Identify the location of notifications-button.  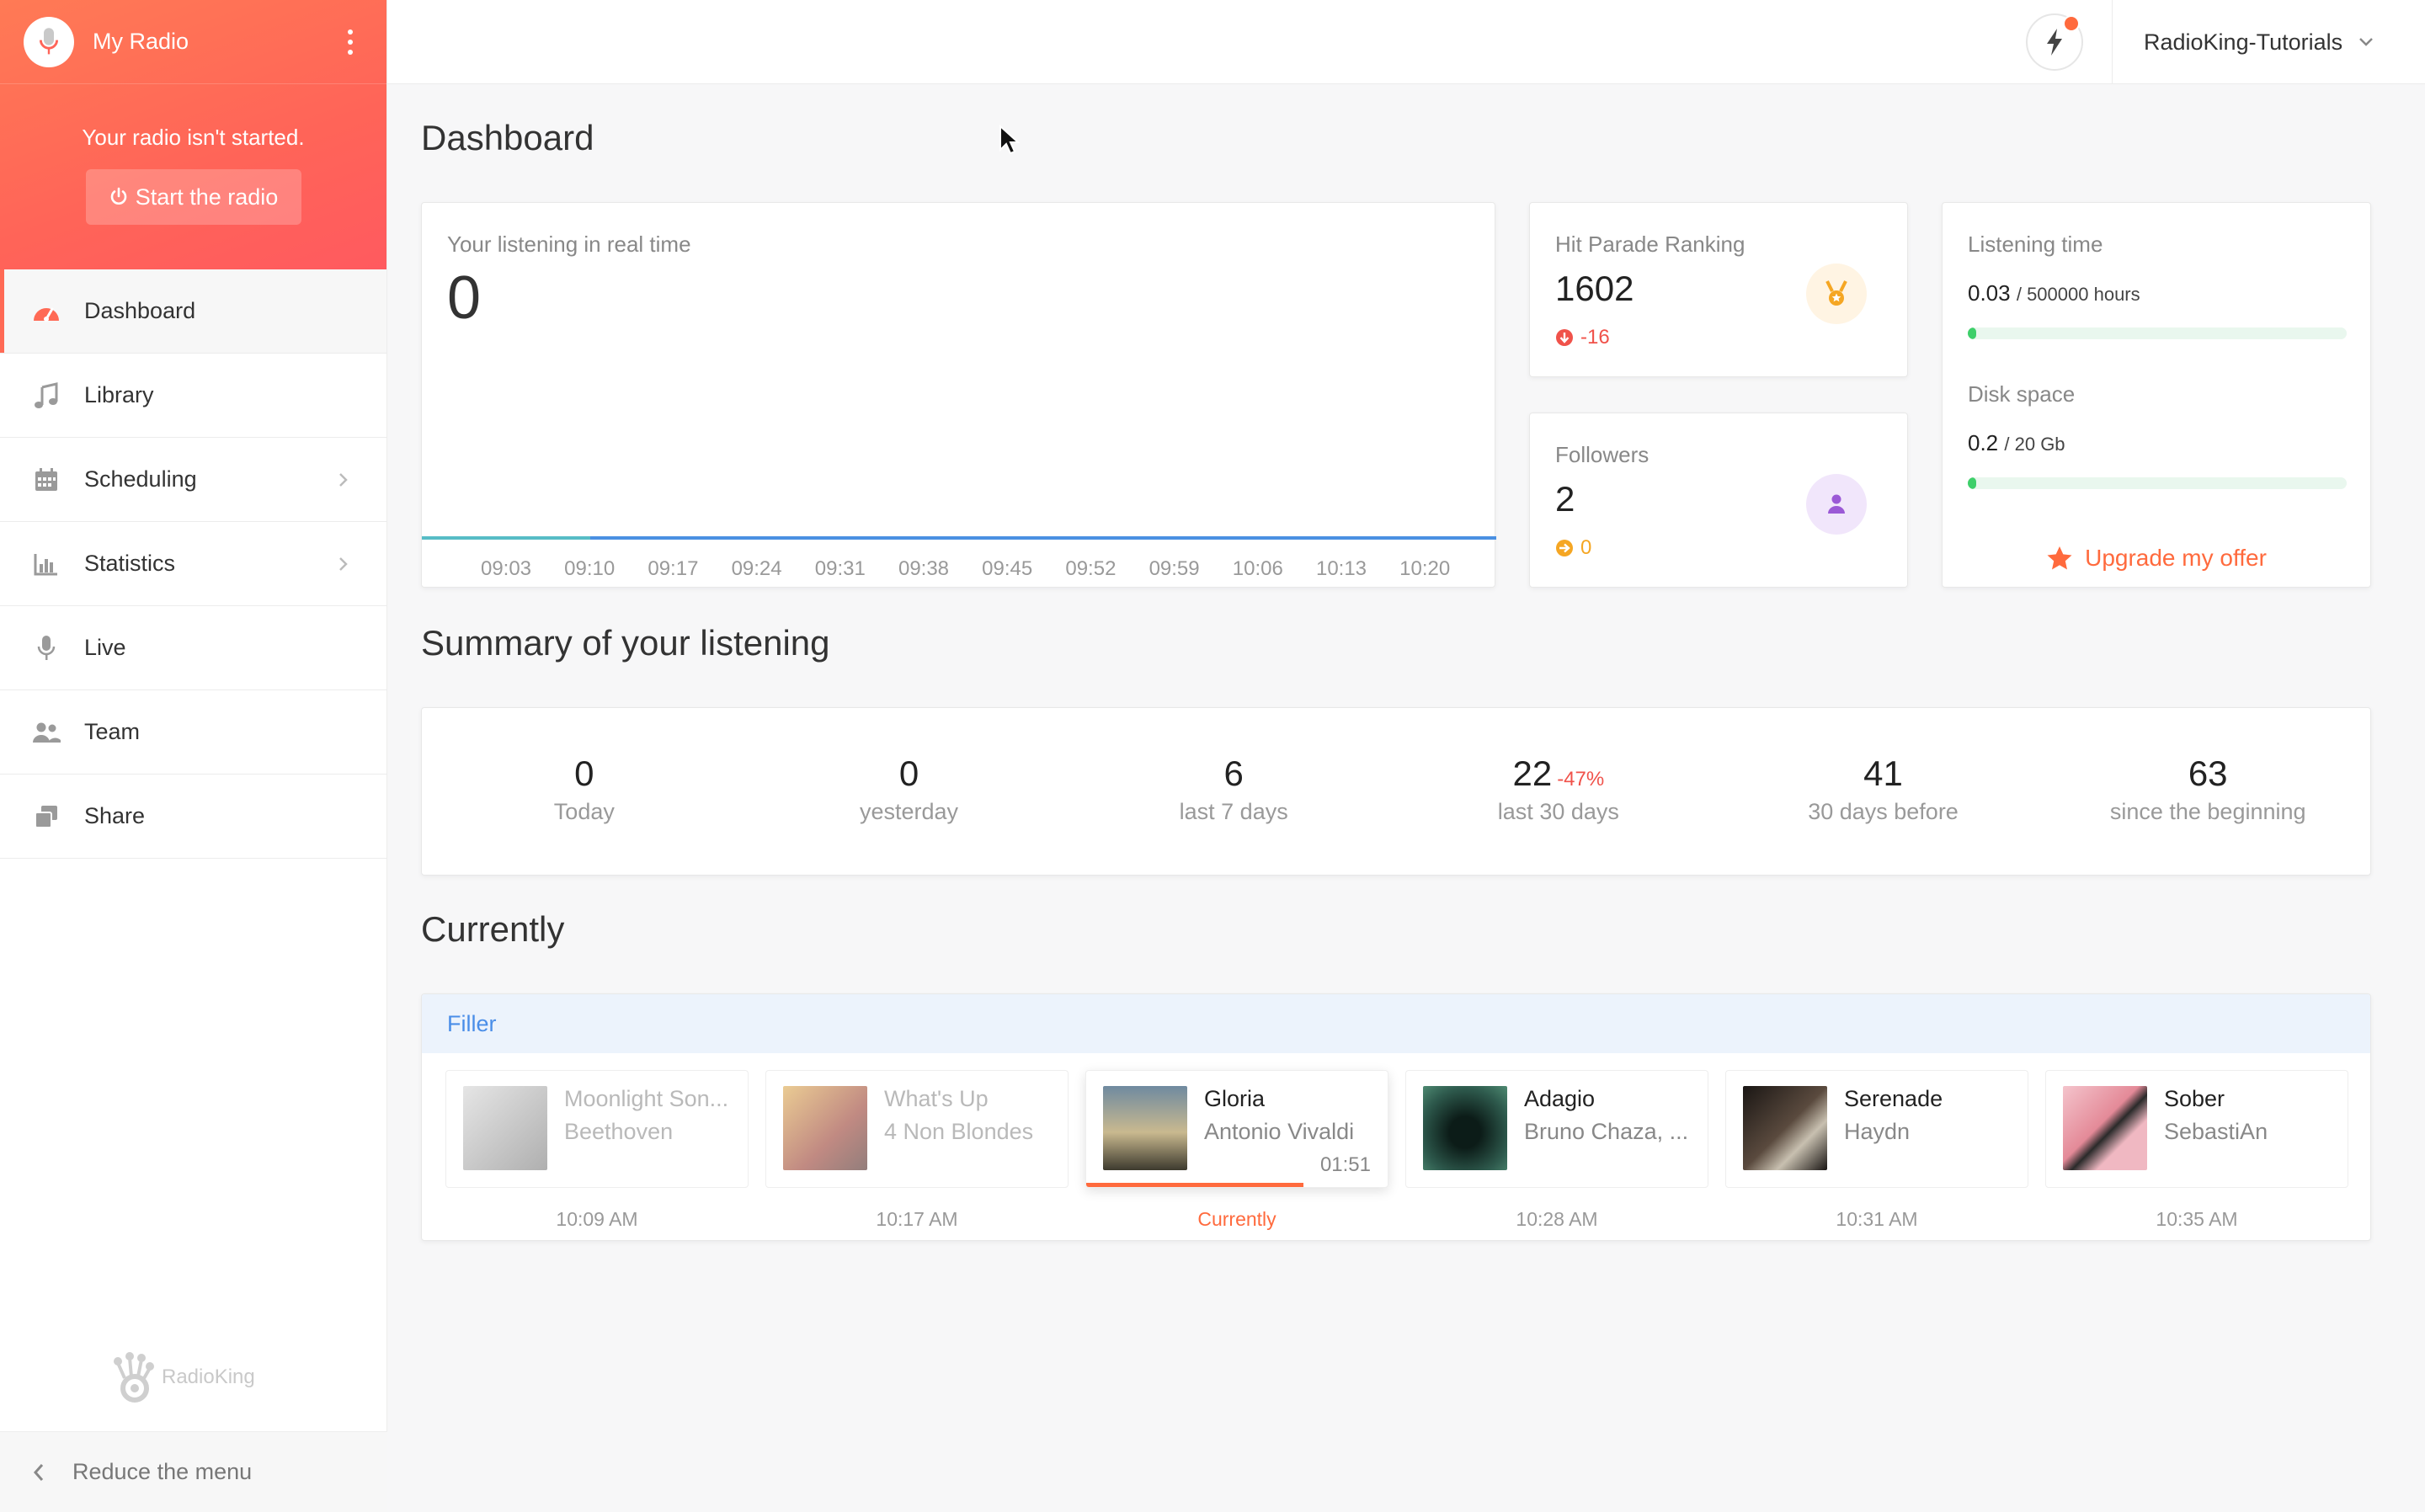
(2054, 42).